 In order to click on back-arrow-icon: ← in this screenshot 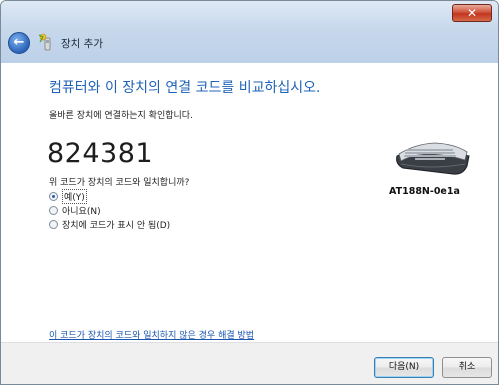, I will do `click(19, 42)`.